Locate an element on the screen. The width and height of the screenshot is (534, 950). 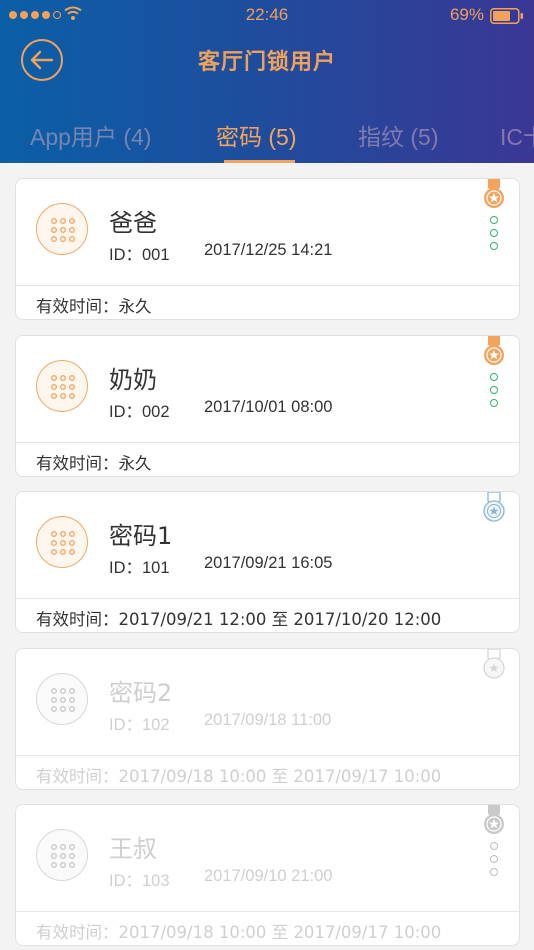
validity-period: 有效时间：2017/09/21 12:00 至 2017/10/20 12:00 is located at coordinates (239, 619).